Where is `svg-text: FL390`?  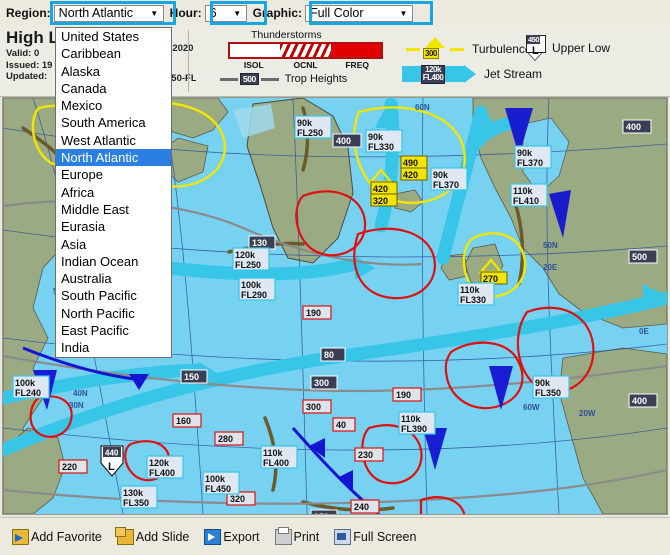
svg-text: FL390 is located at coordinates (414, 429).